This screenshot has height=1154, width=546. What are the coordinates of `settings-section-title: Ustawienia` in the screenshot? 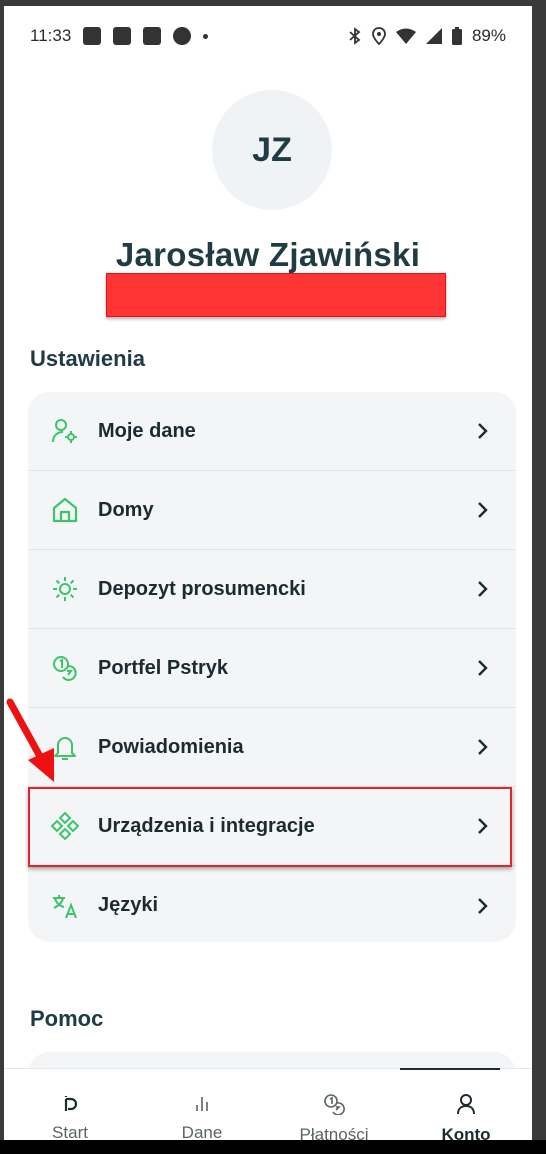 It's located at (87, 358).